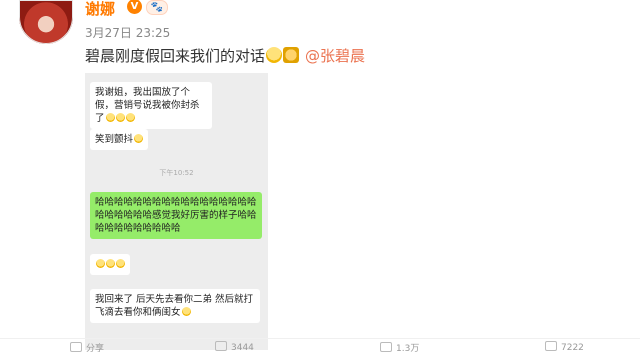 This screenshot has height=354, width=640. I want to click on chat-message-4: 我回来了 后天先去看你二弟 然后就打飞滴去看你和俩闺女, so click(175, 306).